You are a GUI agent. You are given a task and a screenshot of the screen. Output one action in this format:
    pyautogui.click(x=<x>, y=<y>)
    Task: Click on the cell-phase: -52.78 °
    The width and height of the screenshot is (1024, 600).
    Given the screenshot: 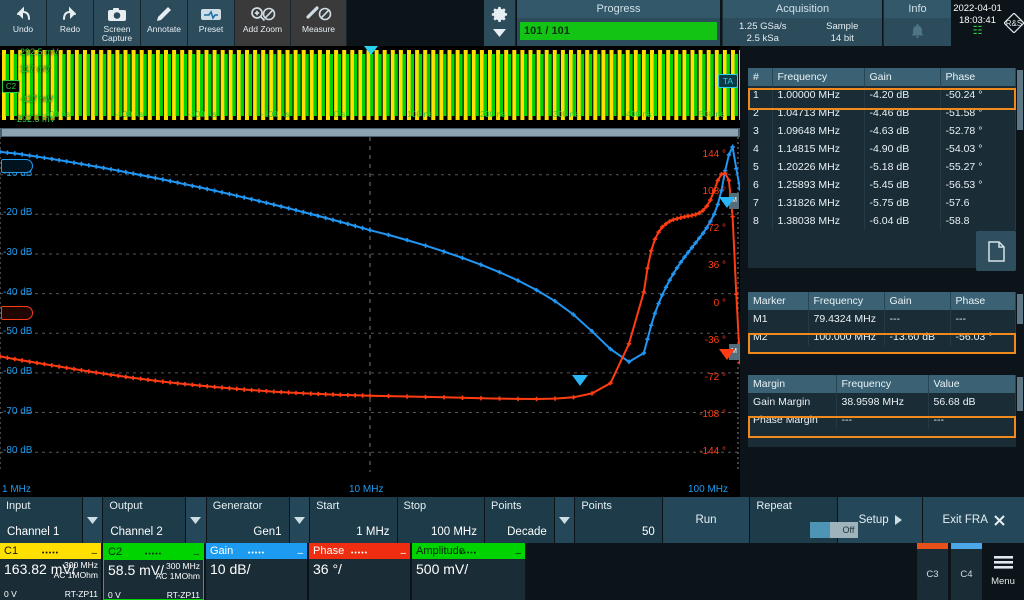 What is the action you would take?
    pyautogui.click(x=978, y=131)
    